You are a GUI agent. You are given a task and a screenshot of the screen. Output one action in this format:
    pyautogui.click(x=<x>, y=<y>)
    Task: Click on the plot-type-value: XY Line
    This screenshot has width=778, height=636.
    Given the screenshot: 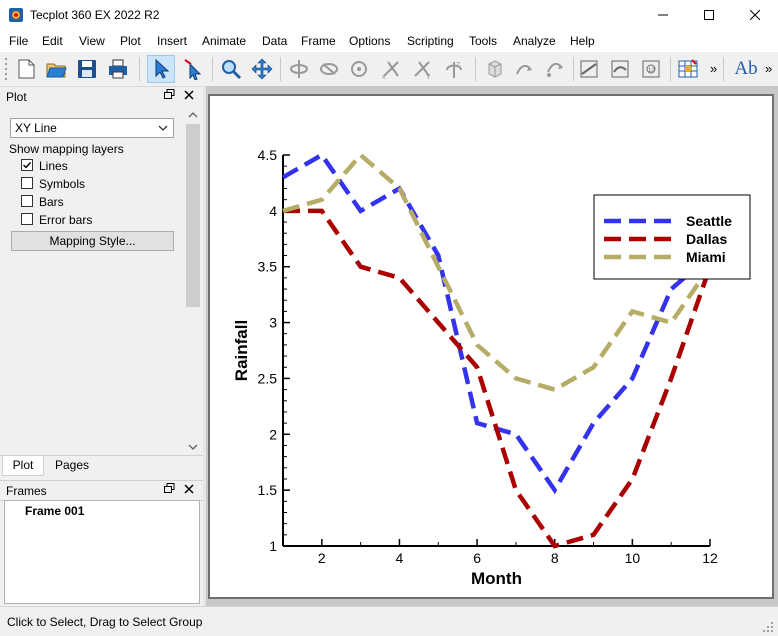 What is the action you would take?
    pyautogui.click(x=36, y=128)
    